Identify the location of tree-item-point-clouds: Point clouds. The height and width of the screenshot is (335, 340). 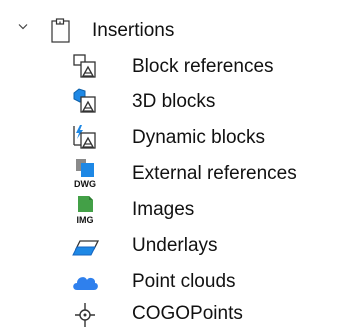
(170, 282).